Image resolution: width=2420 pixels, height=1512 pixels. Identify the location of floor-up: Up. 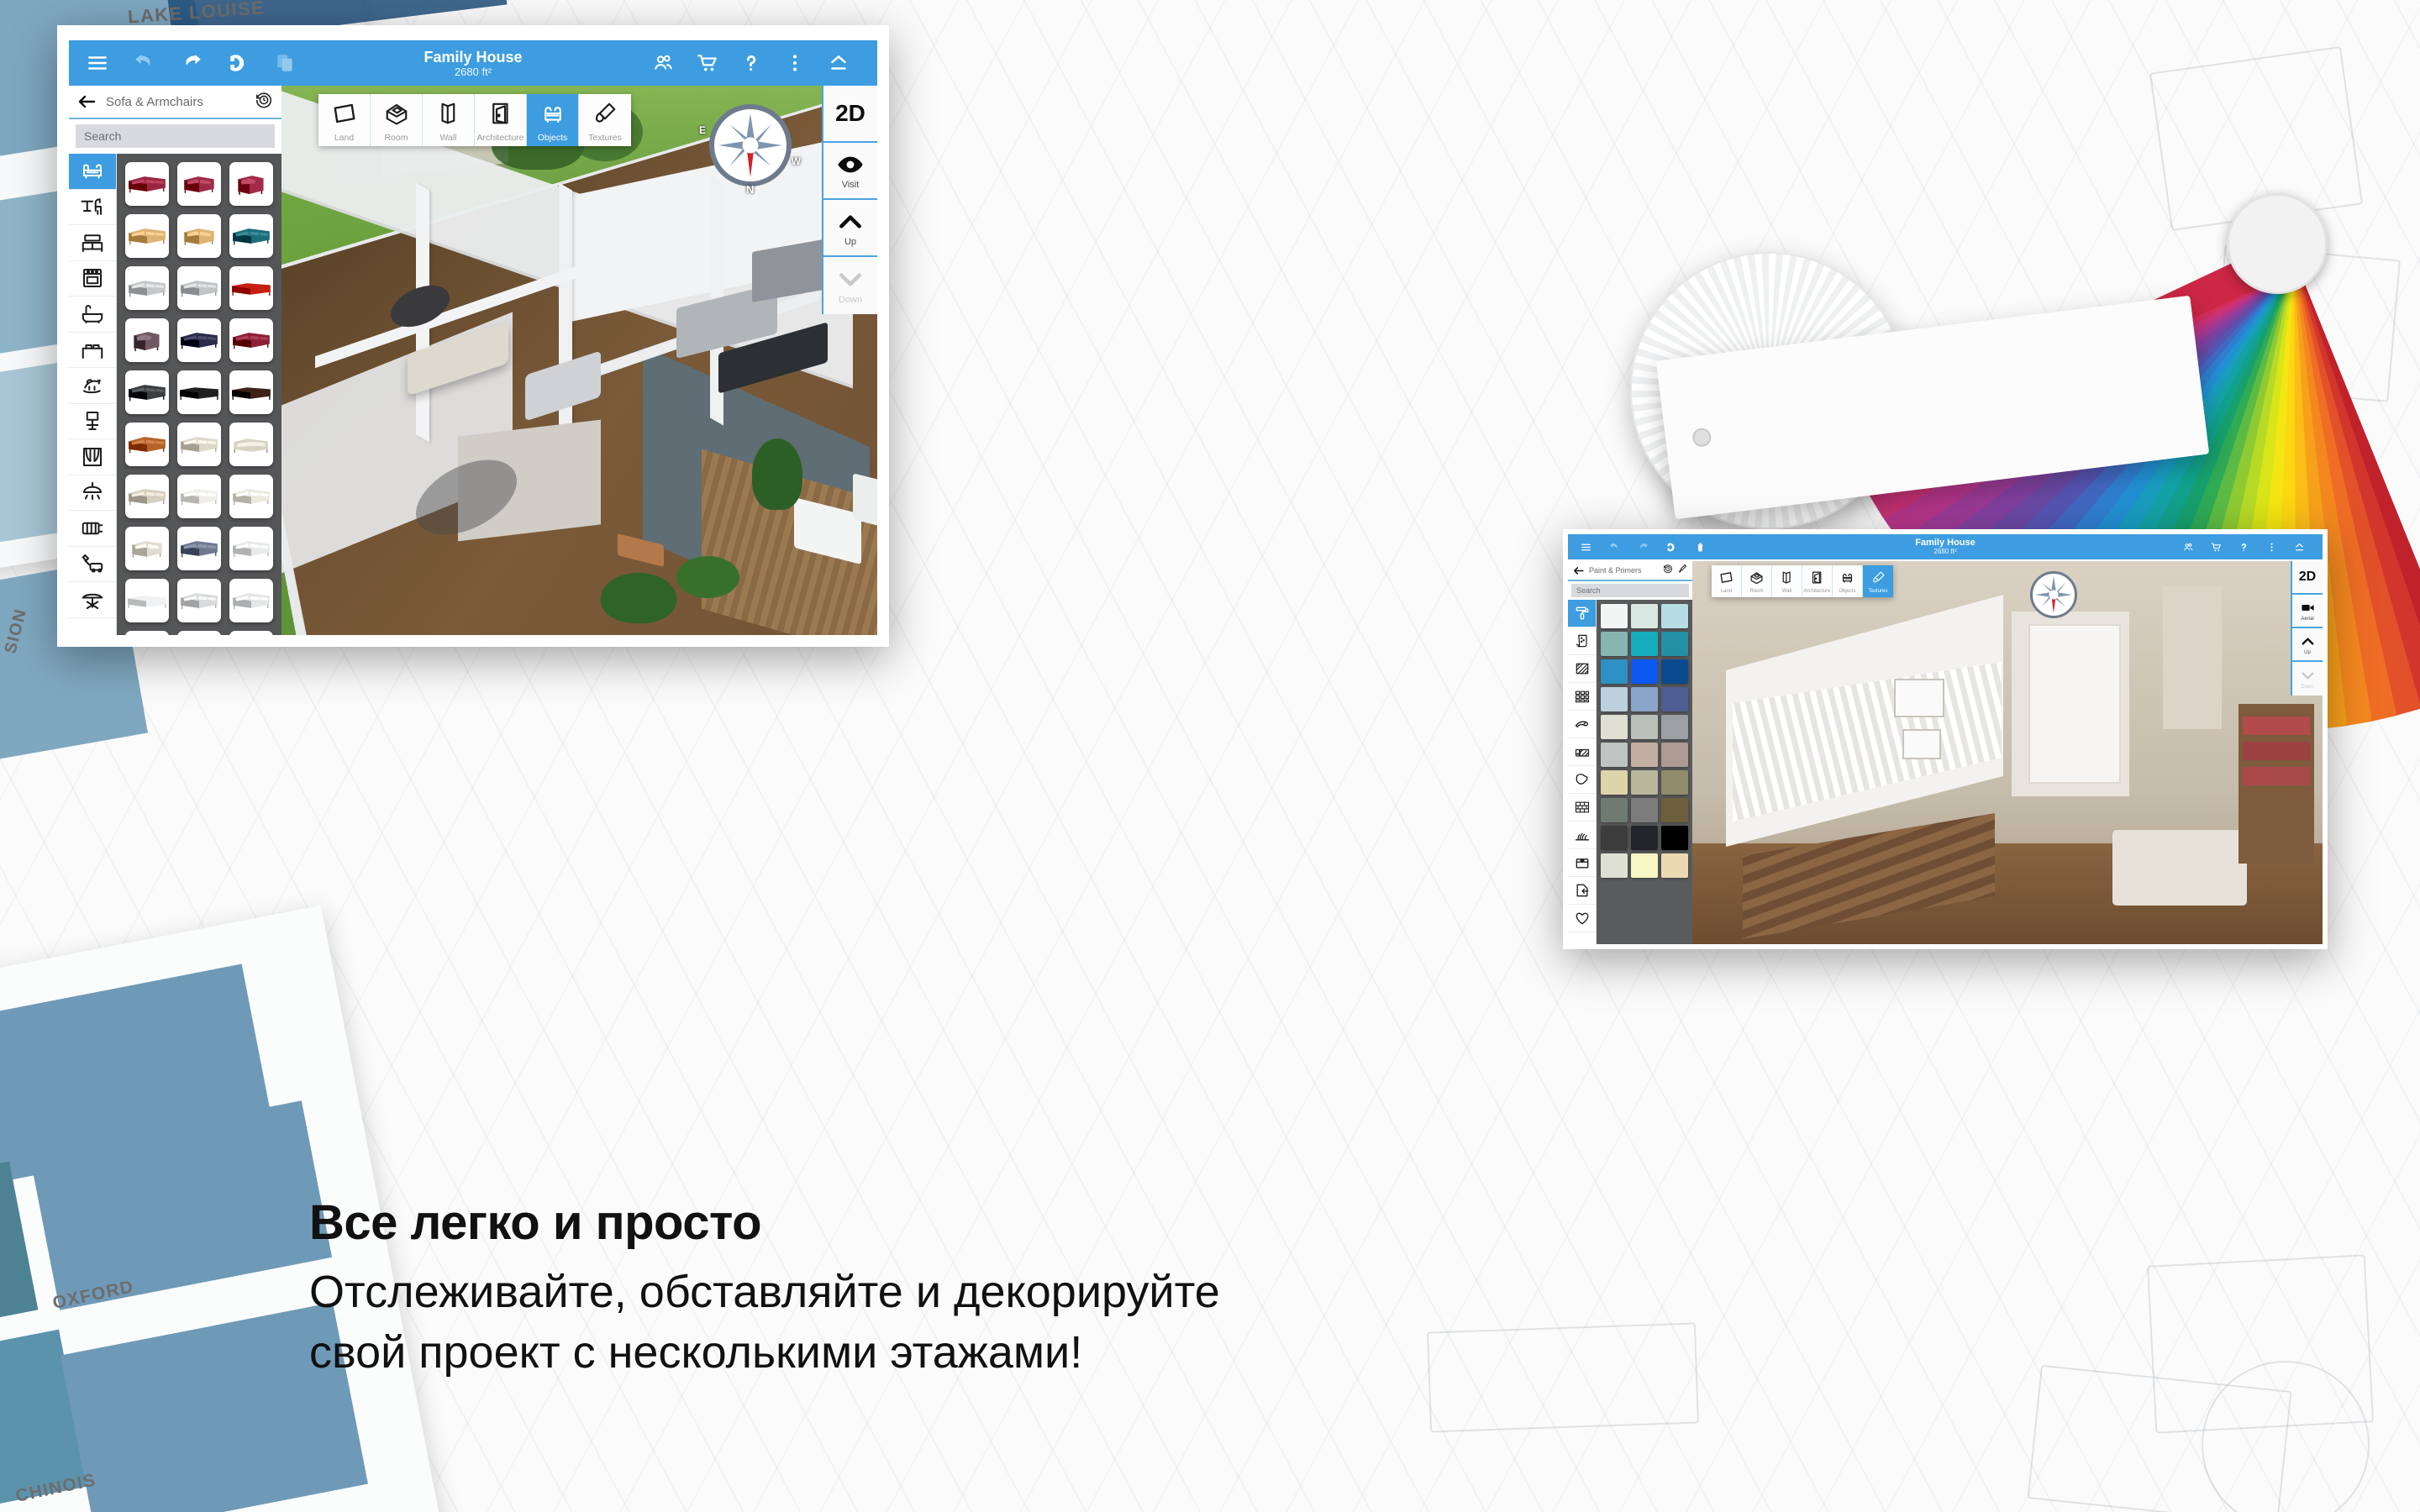
(2307, 645).